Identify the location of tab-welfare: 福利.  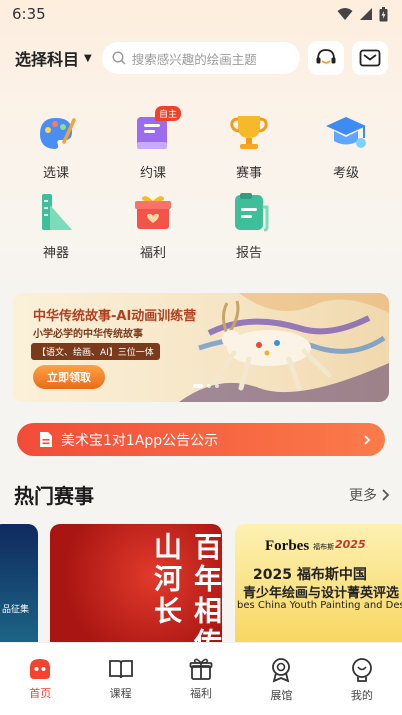
(201, 679).